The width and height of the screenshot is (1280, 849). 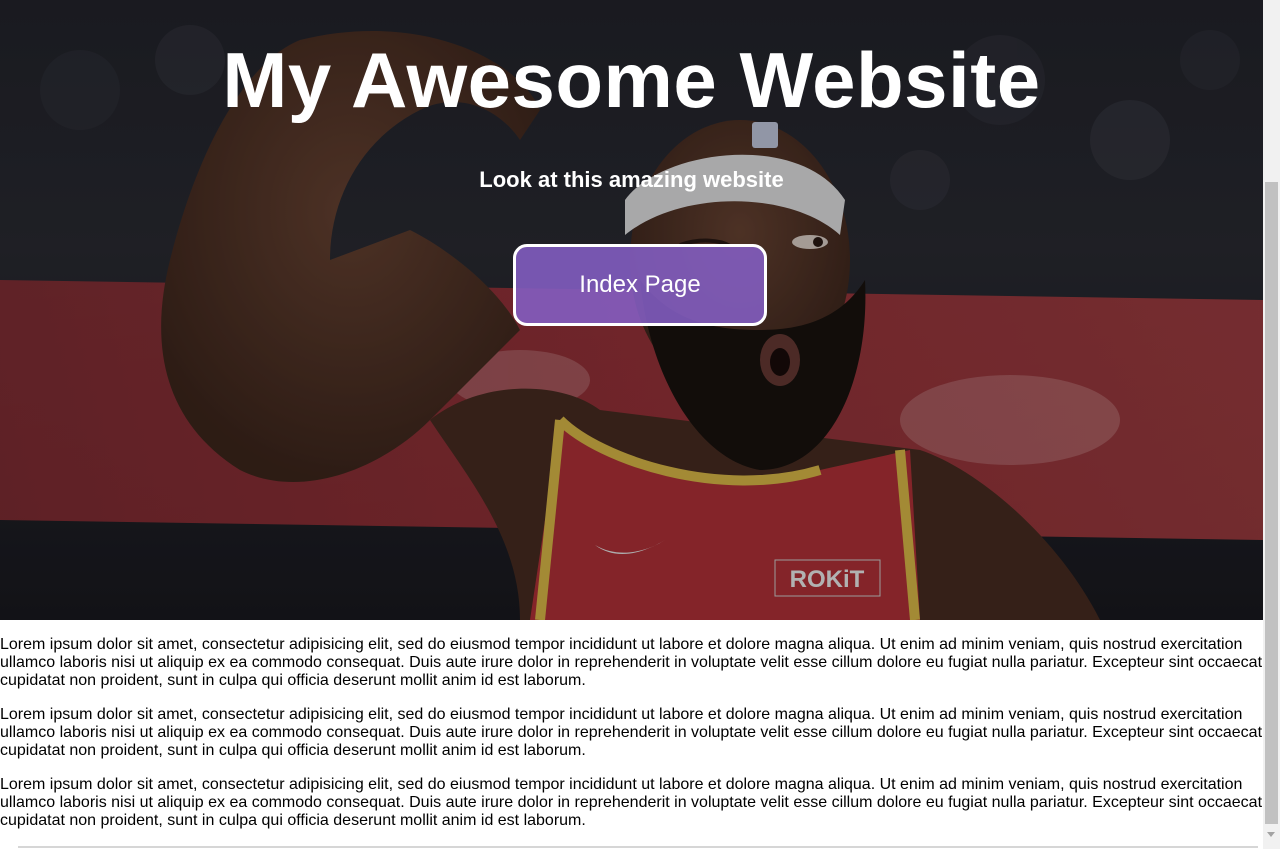 What do you see at coordinates (1271, 834) in the screenshot?
I see `scroll-down-arrow-icon` at bounding box center [1271, 834].